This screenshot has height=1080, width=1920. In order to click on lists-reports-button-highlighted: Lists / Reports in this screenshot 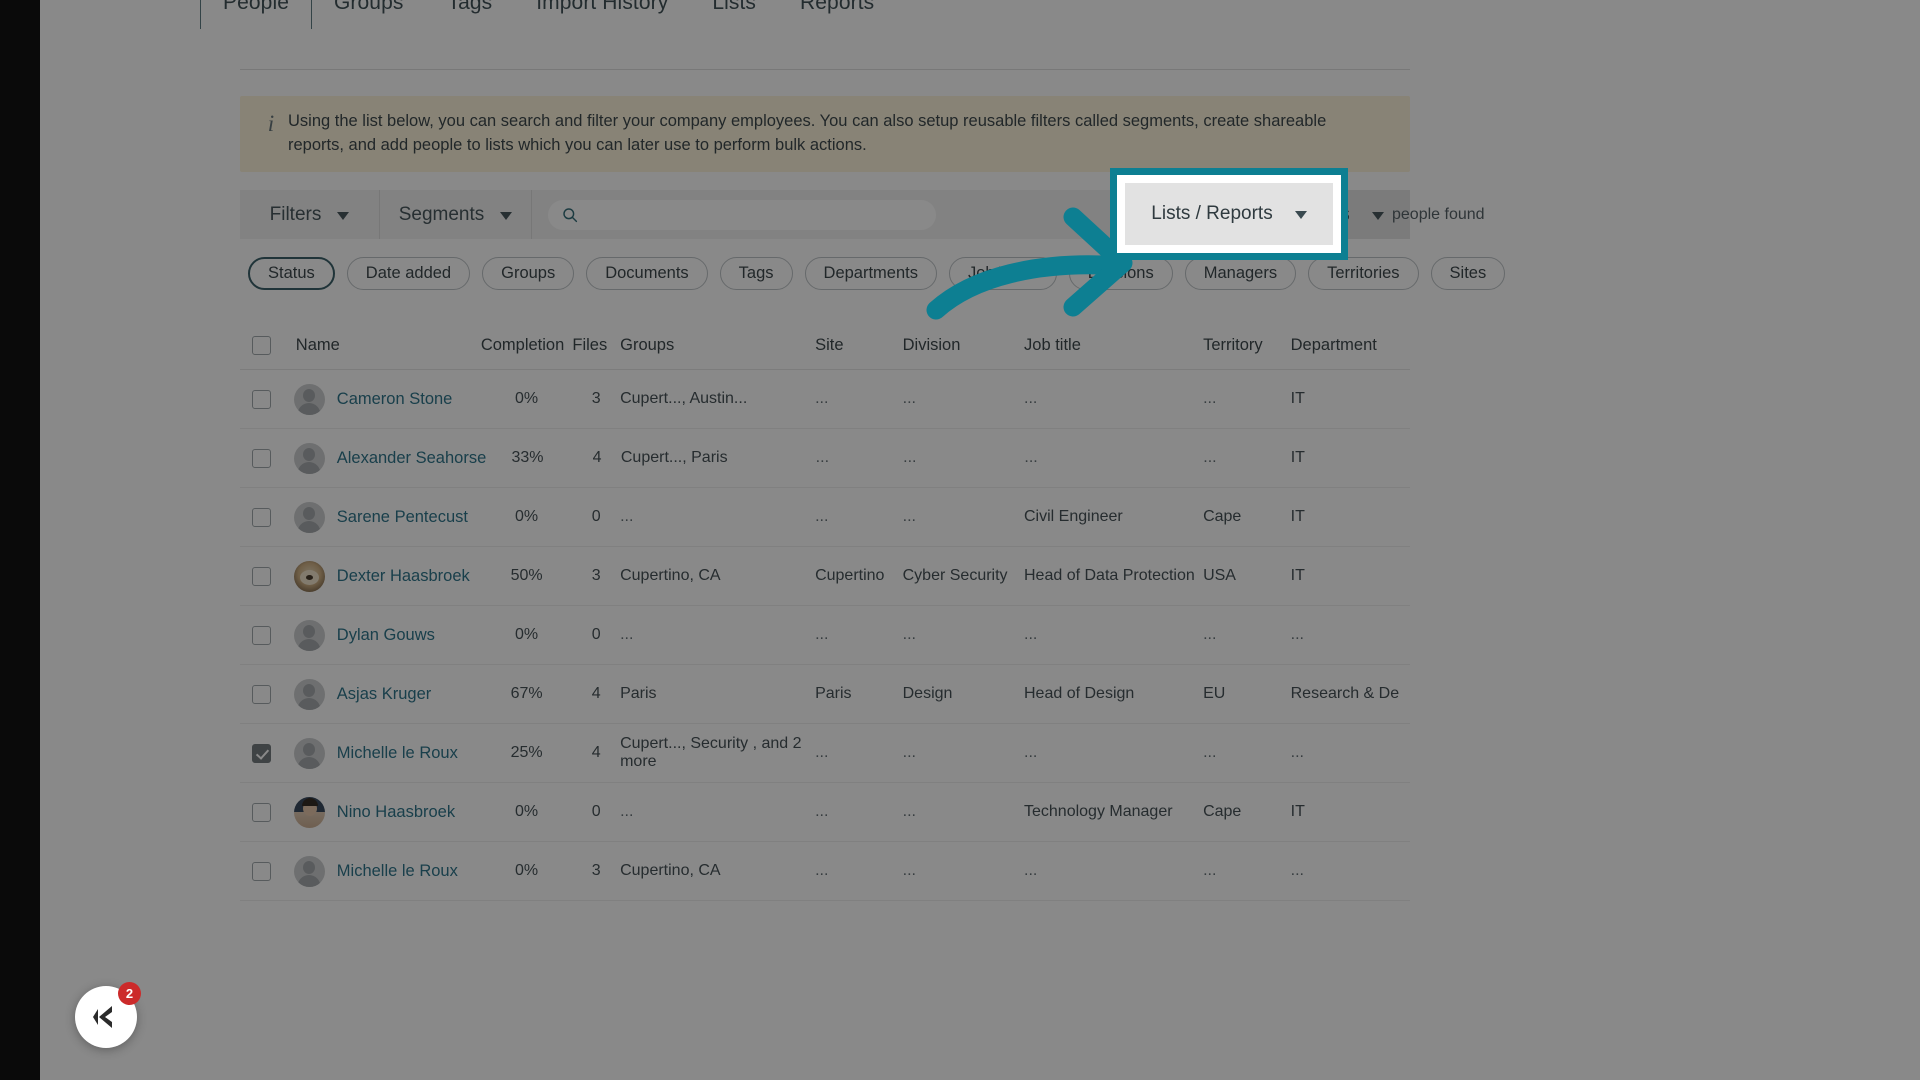, I will do `click(1229, 214)`.